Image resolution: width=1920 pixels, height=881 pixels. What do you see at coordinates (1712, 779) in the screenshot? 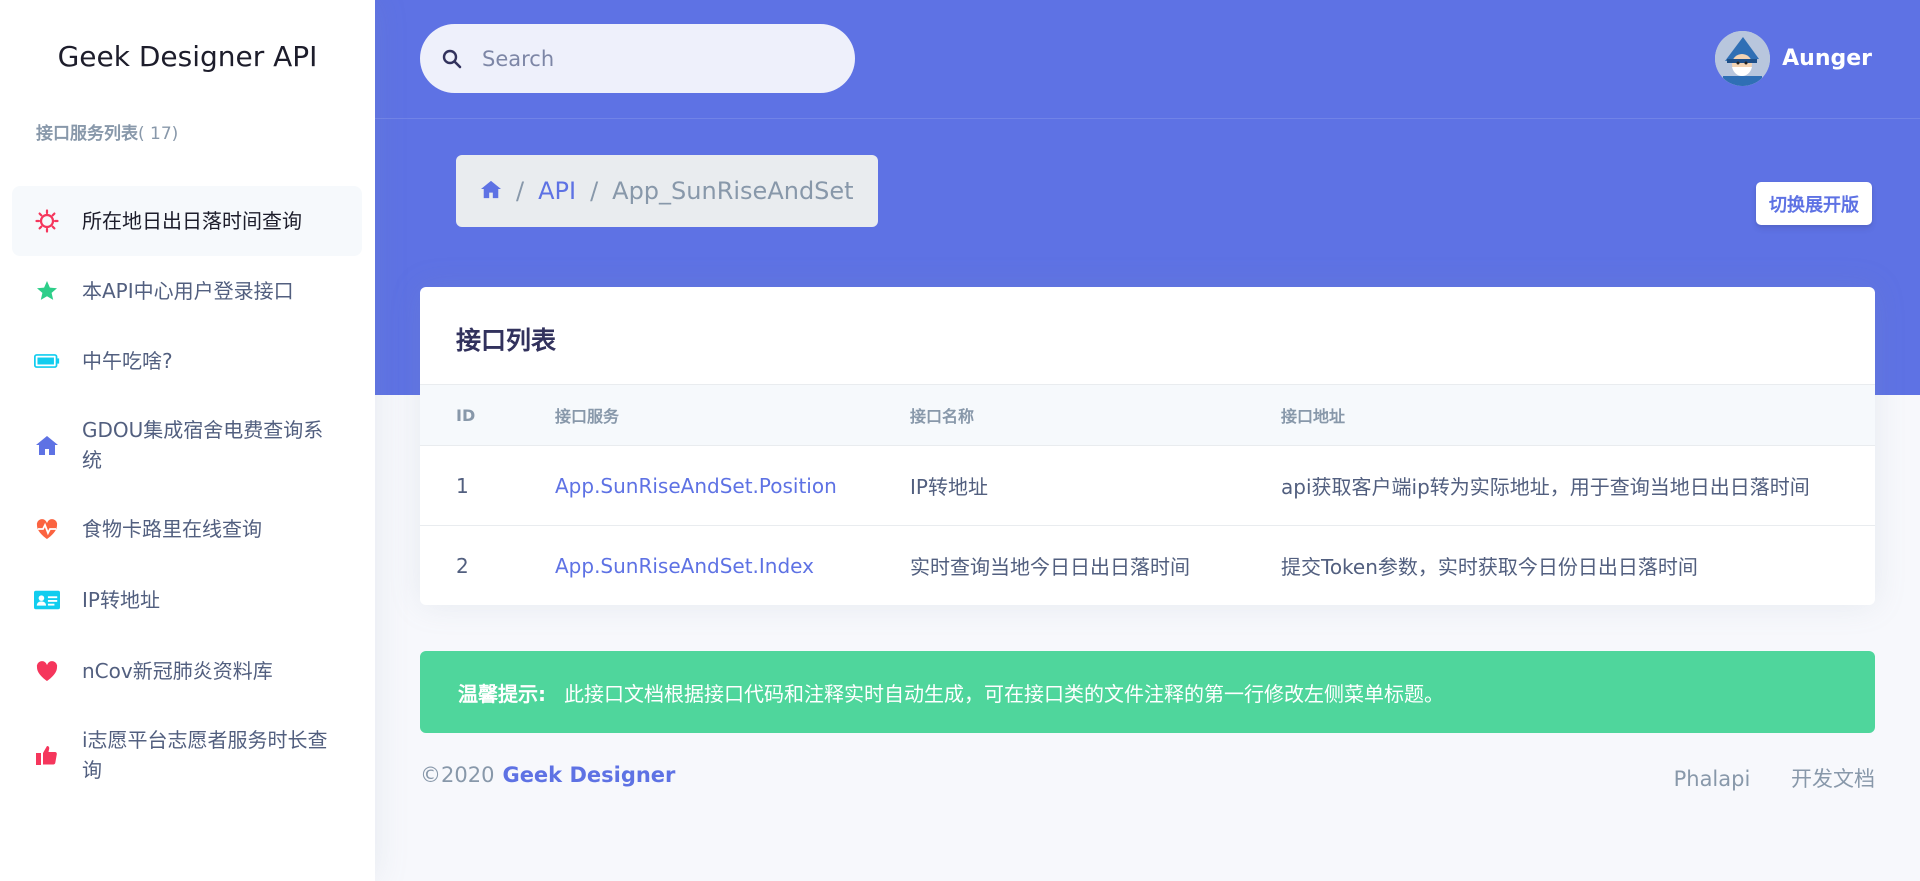
I see `footer-link-phalapi: Phalapi` at bounding box center [1712, 779].